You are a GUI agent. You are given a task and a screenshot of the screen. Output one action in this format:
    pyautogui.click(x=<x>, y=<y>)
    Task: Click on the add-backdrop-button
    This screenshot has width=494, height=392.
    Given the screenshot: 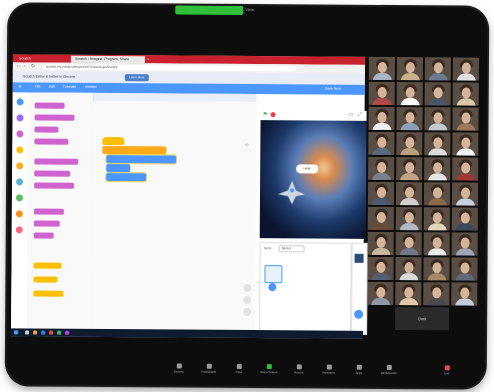 What is the action you would take?
    pyautogui.click(x=359, y=314)
    